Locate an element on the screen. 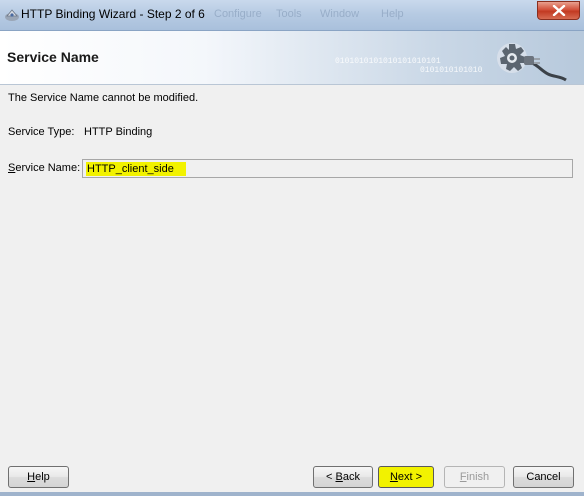 The image size is (584, 496). help-button: Help is located at coordinates (38, 477).